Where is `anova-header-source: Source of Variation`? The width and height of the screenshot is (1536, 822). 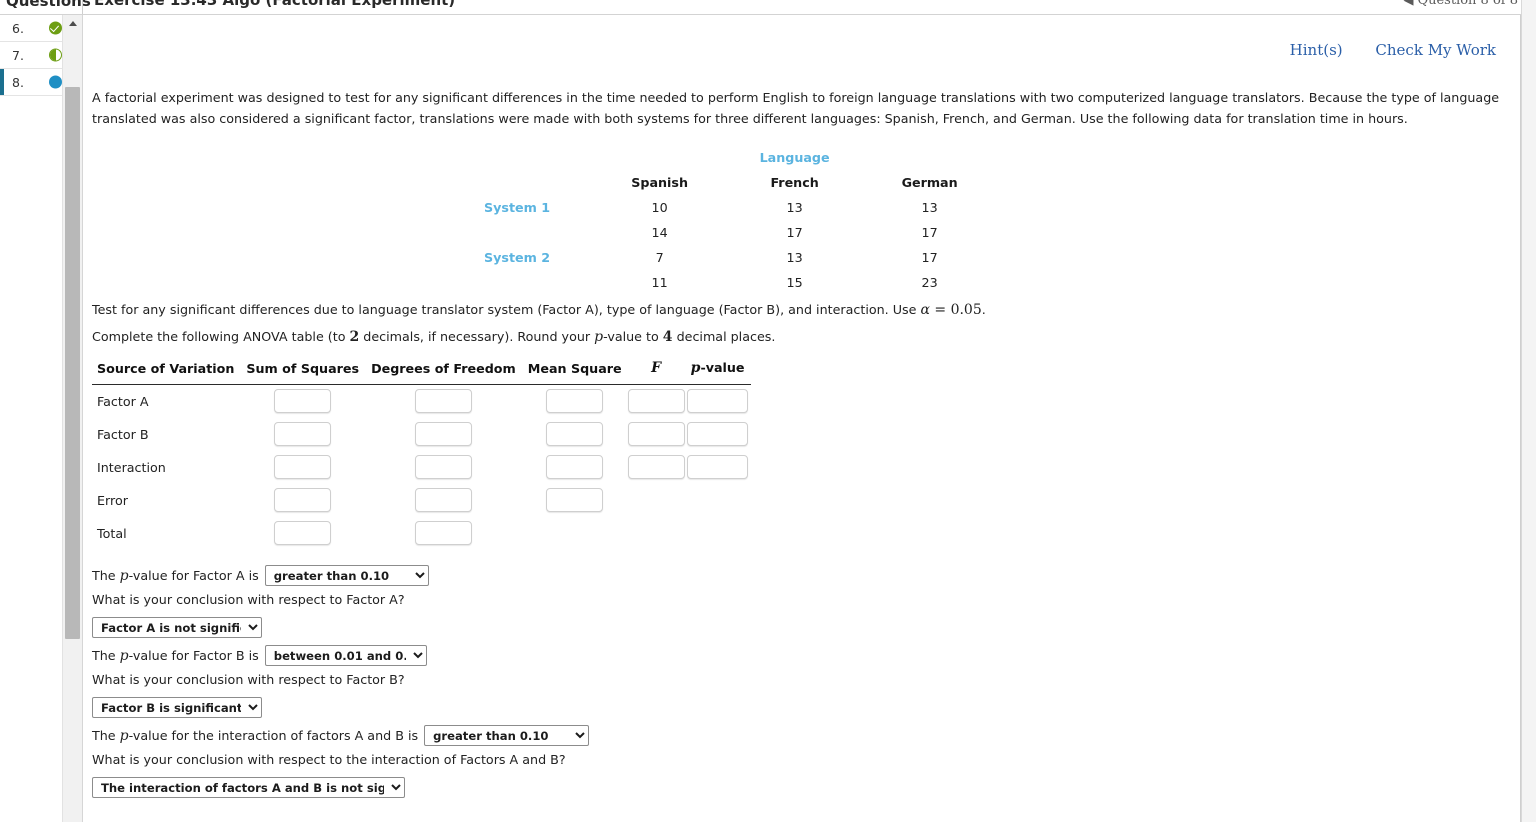
anova-header-source: Source of Variation is located at coordinates (166, 372).